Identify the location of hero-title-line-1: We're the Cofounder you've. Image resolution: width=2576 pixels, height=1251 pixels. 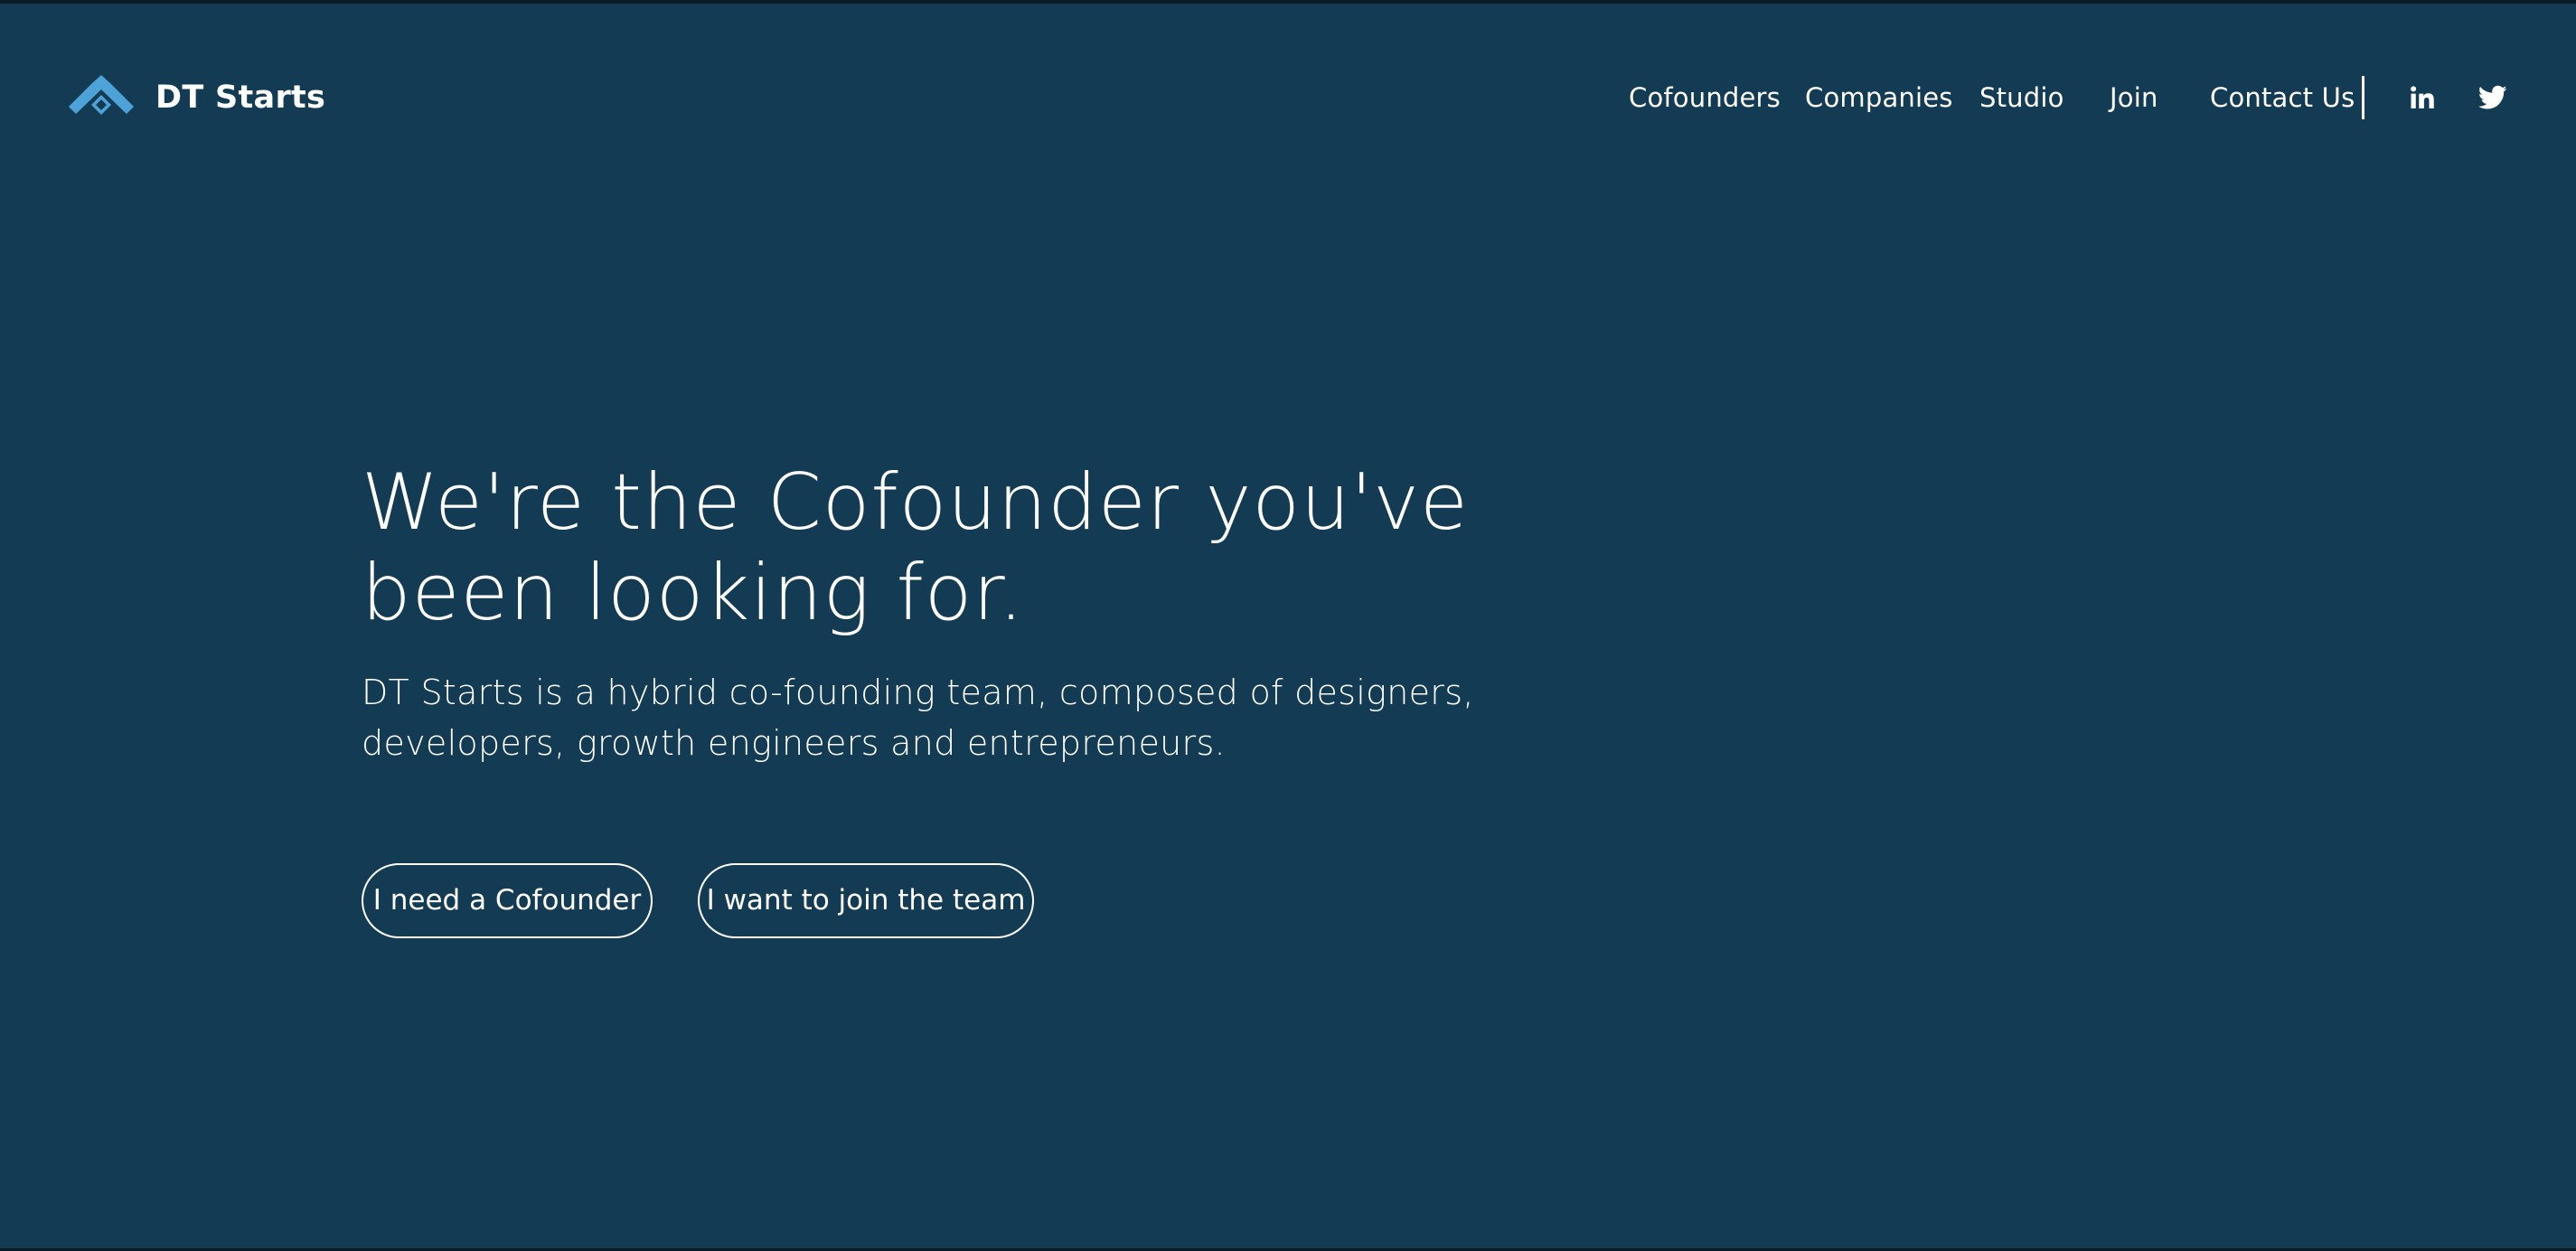
(915, 503).